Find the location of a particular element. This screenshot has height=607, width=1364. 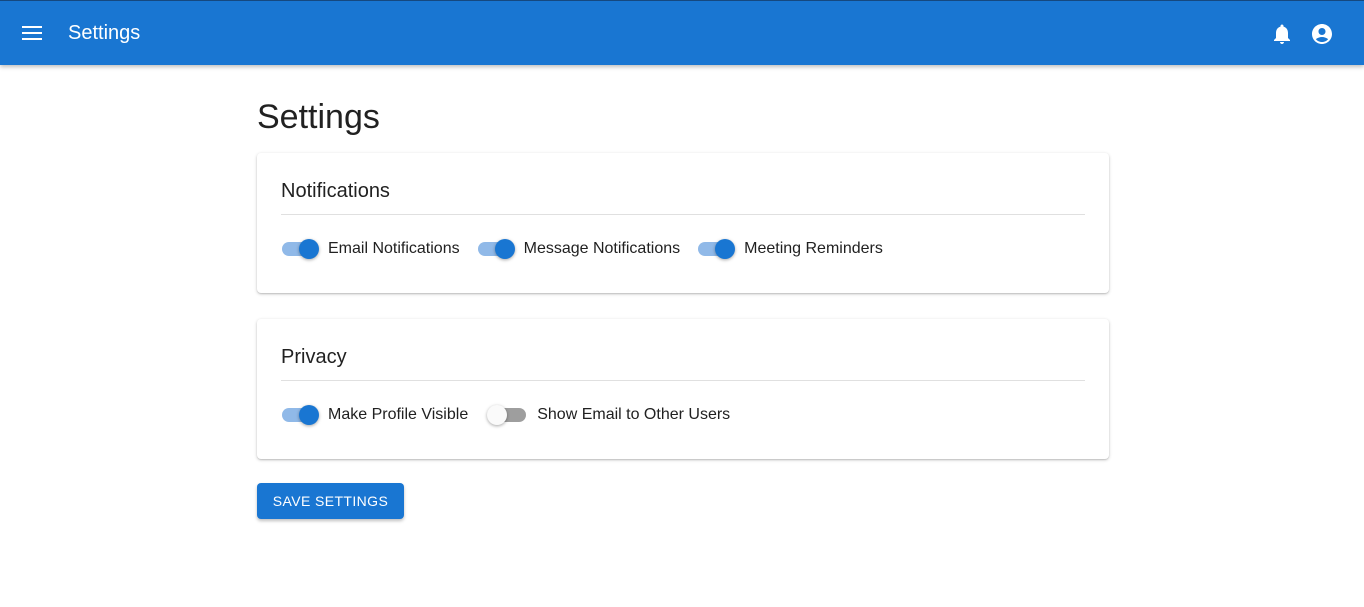

menu-button is located at coordinates (32, 33).